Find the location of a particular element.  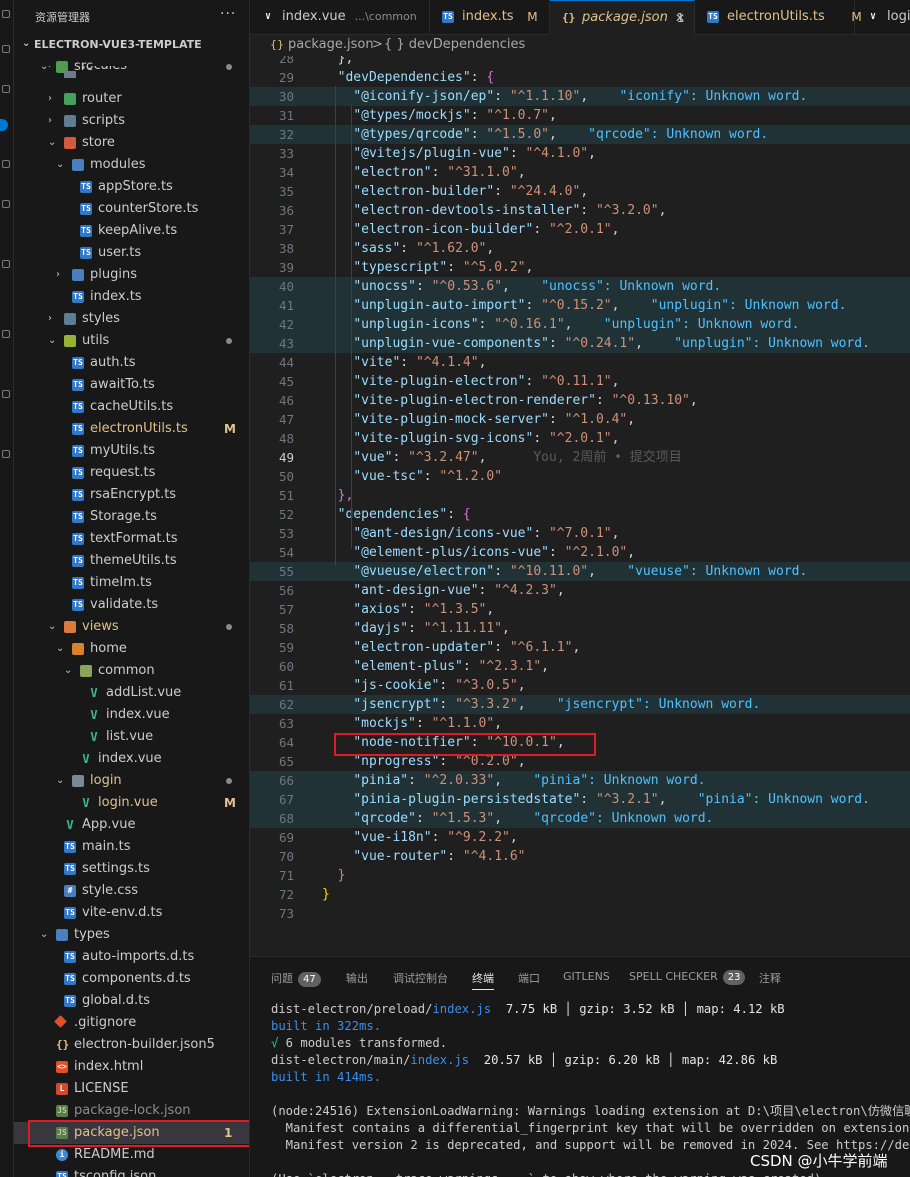

remote-icon is located at coordinates (6, 264).